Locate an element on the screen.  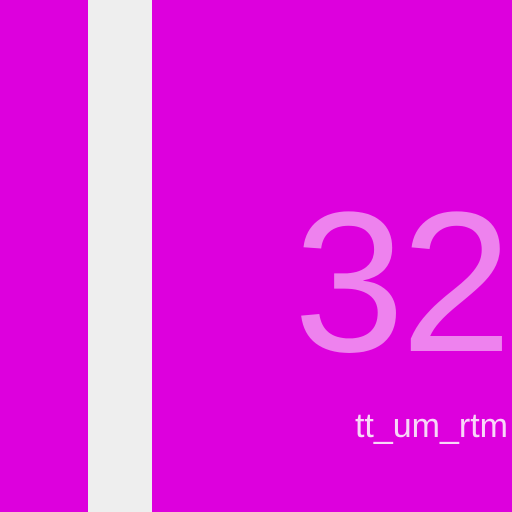
project-label: tt_um_rtm is located at coordinates (431, 426).